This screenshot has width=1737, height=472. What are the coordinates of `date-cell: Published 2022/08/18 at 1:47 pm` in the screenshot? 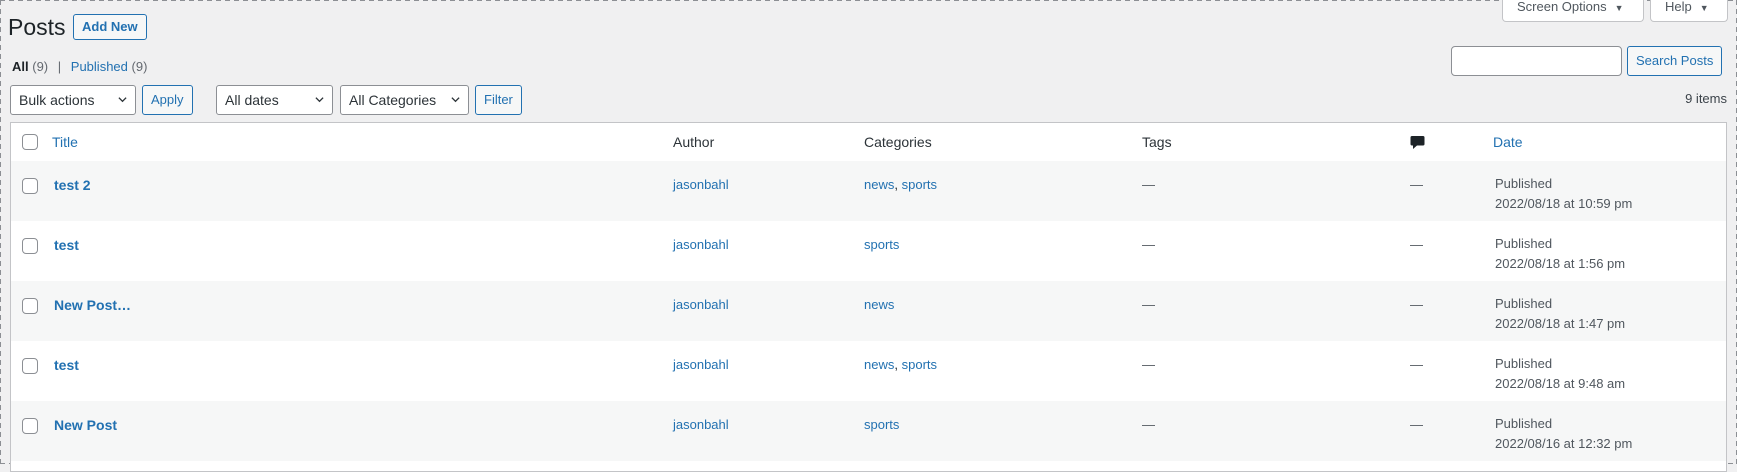 It's located at (1560, 314).